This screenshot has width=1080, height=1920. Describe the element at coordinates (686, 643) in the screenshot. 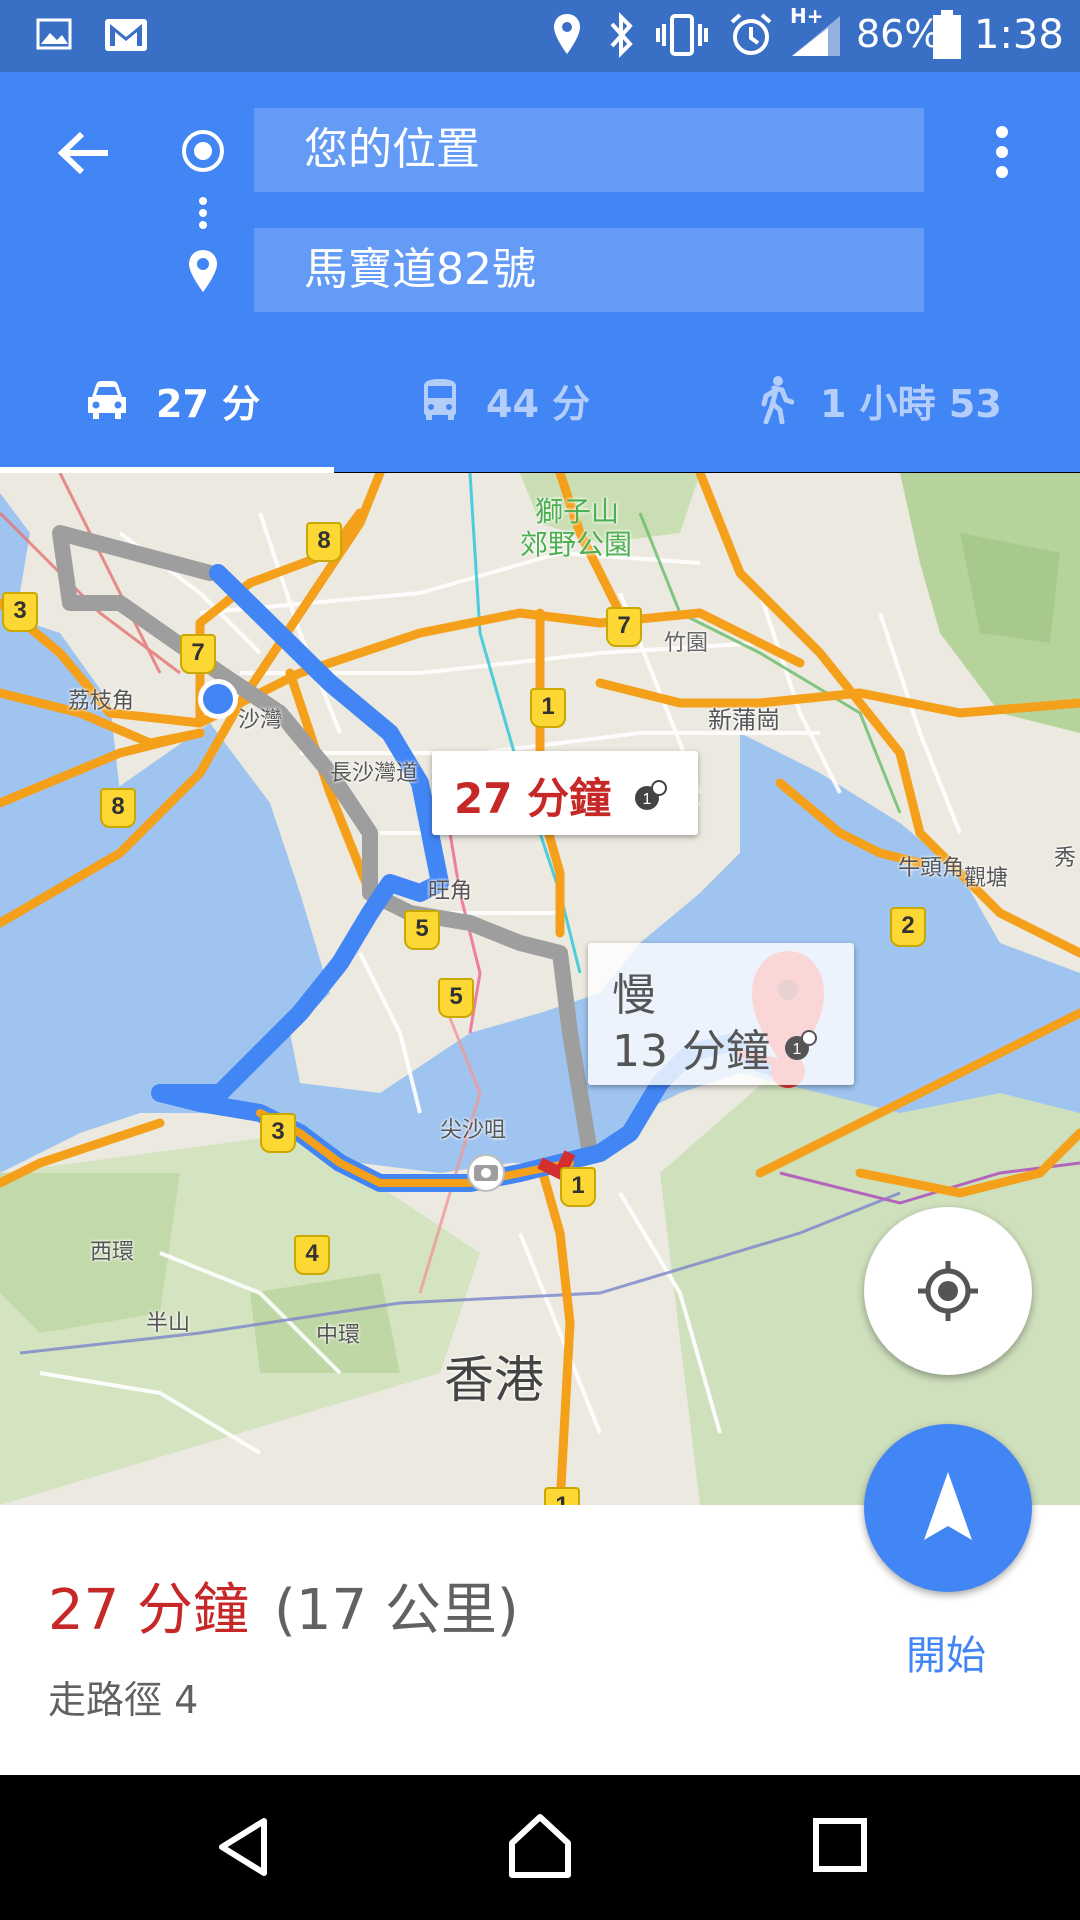

I see `place-label: 竹園` at that location.